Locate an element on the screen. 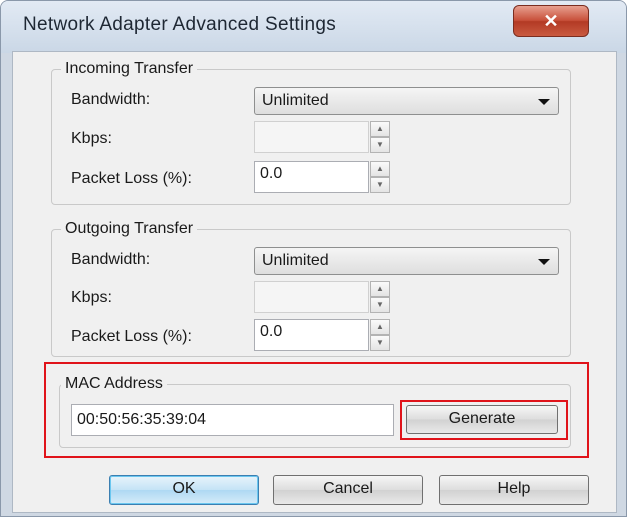  incoming-transfer-legend: Incoming Transfer is located at coordinates (129, 69).